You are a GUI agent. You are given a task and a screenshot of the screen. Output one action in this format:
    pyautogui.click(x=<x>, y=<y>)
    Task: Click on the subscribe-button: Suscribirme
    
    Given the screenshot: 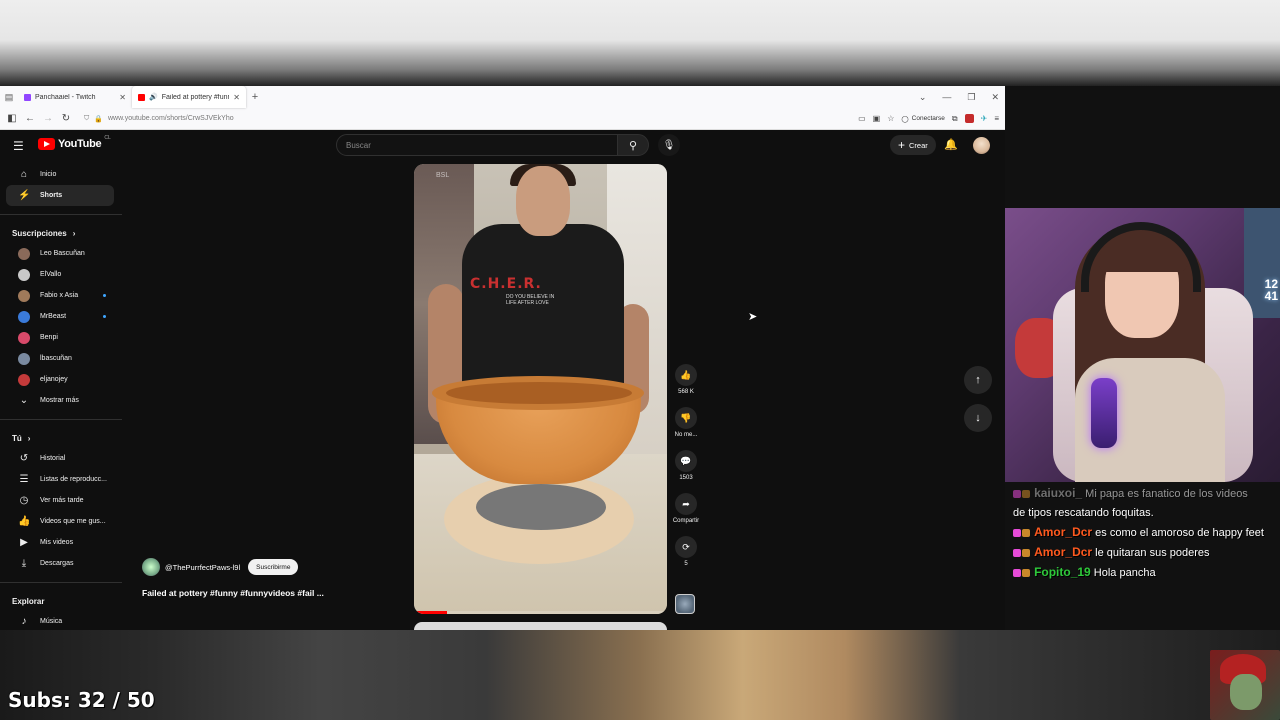 What is the action you would take?
    pyautogui.click(x=273, y=567)
    